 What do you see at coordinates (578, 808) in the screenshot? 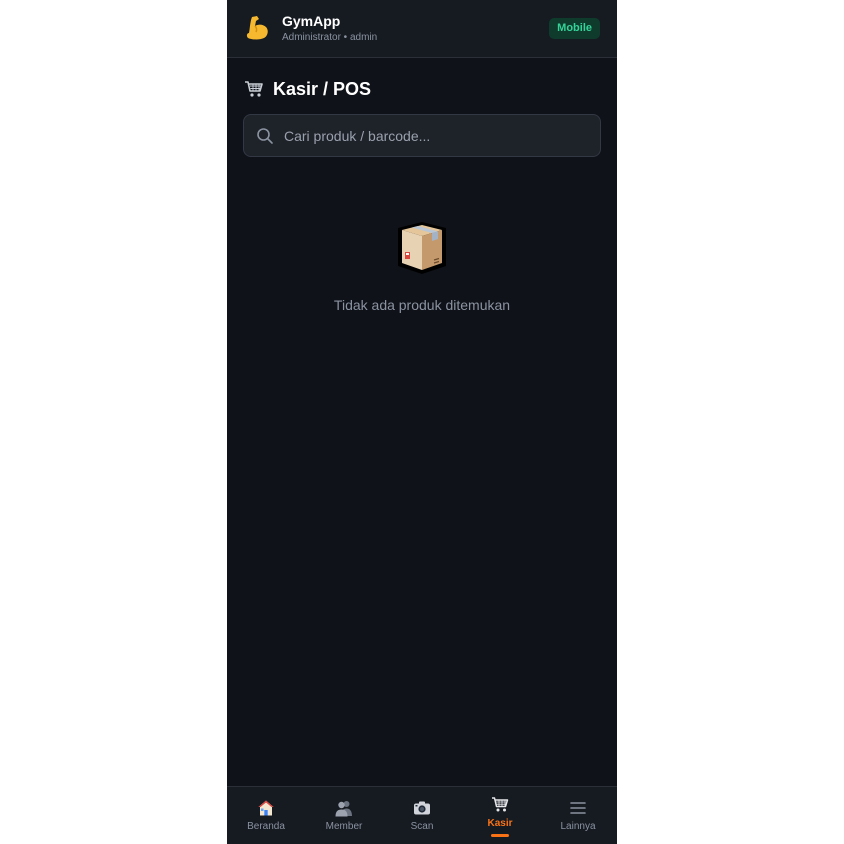
I see `menu-icon` at bounding box center [578, 808].